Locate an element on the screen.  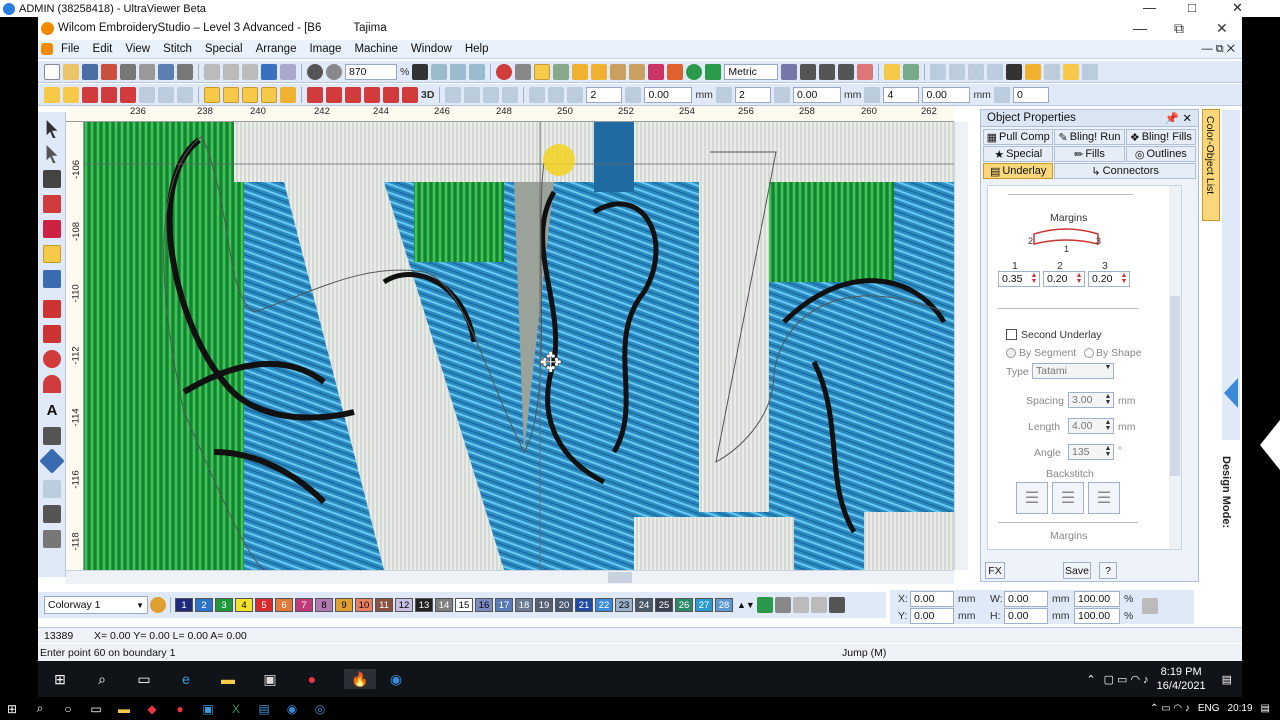
color-chip-9: 9 is located at coordinates (344, 605).